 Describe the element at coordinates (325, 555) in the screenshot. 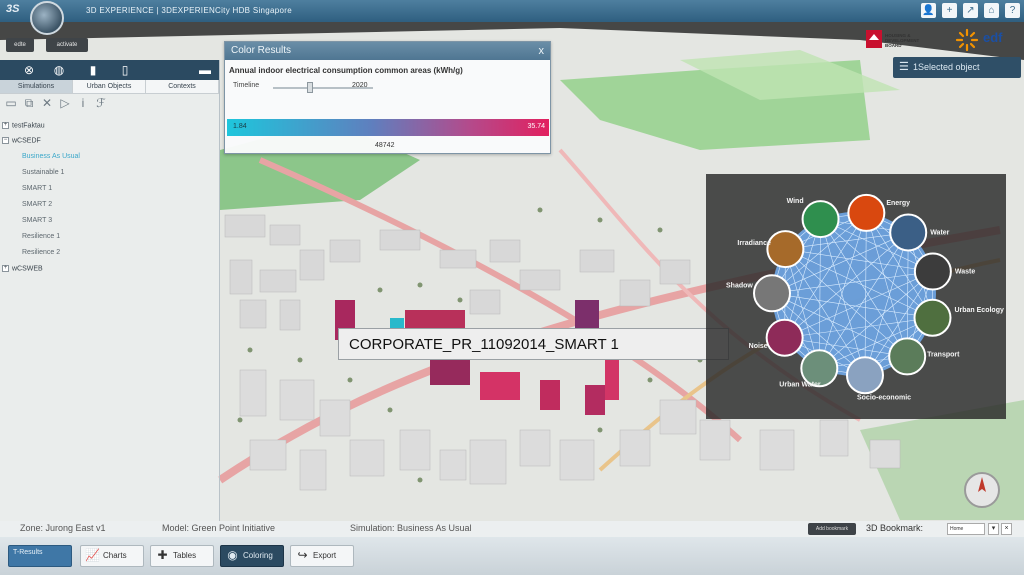

I see `export-label: Export` at that location.